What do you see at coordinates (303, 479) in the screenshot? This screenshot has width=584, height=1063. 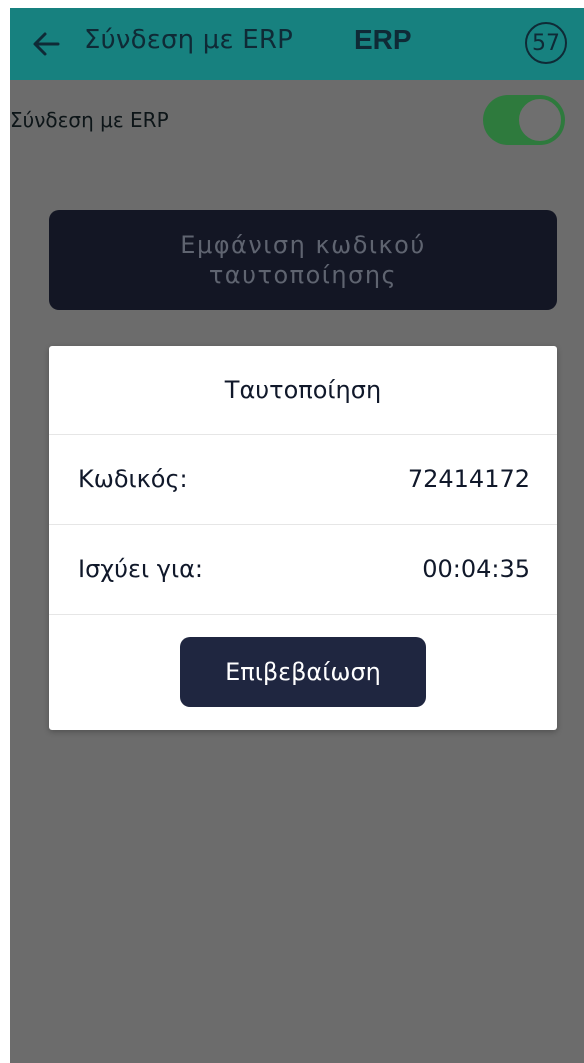 I see `code-row: Κωδικός: 72414172` at bounding box center [303, 479].